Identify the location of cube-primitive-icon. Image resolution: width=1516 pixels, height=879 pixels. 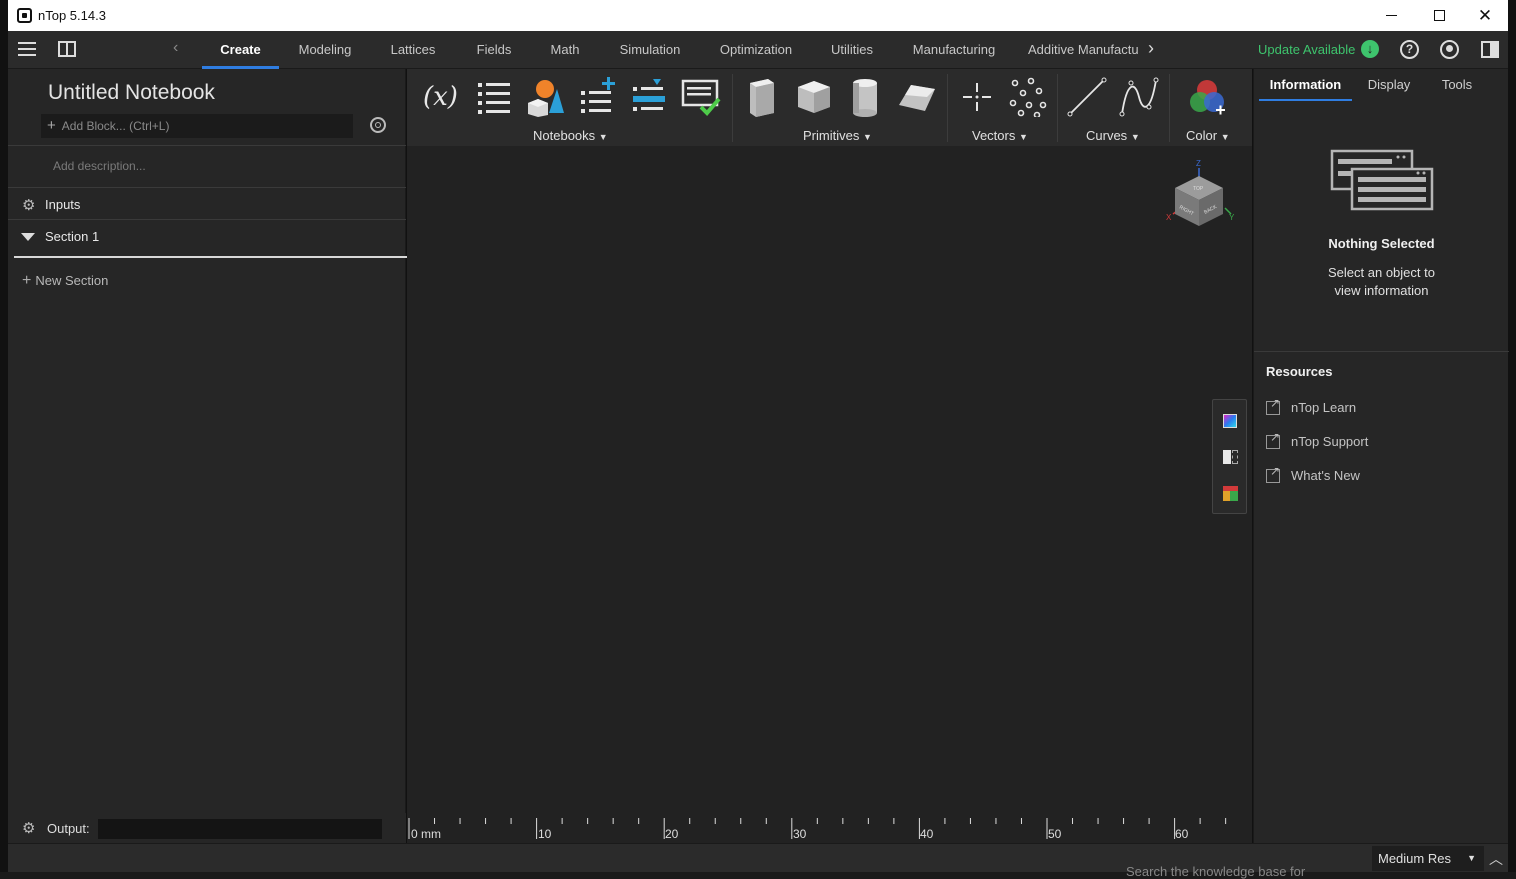
(814, 97).